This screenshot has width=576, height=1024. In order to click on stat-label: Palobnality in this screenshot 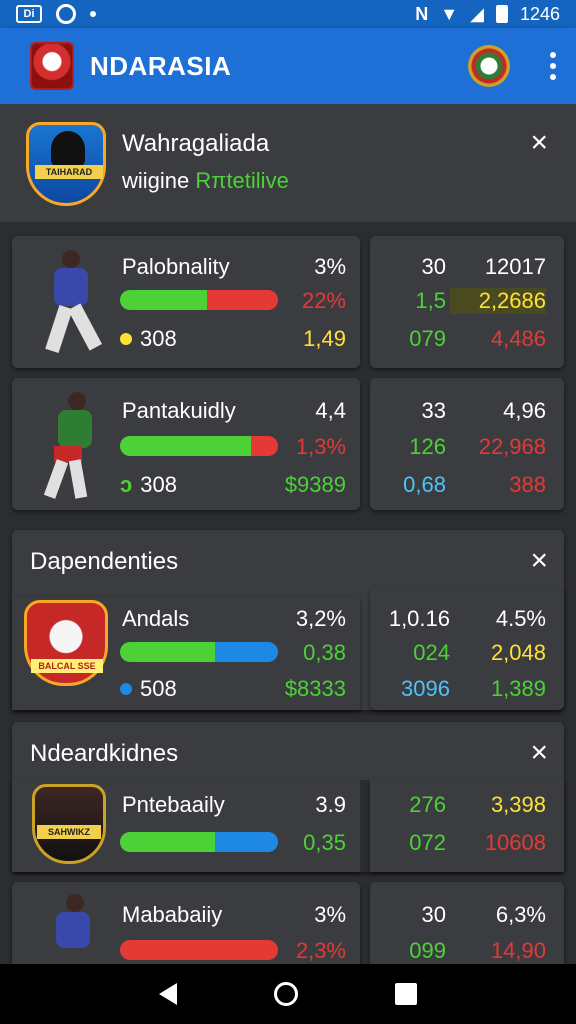, I will do `click(176, 266)`.